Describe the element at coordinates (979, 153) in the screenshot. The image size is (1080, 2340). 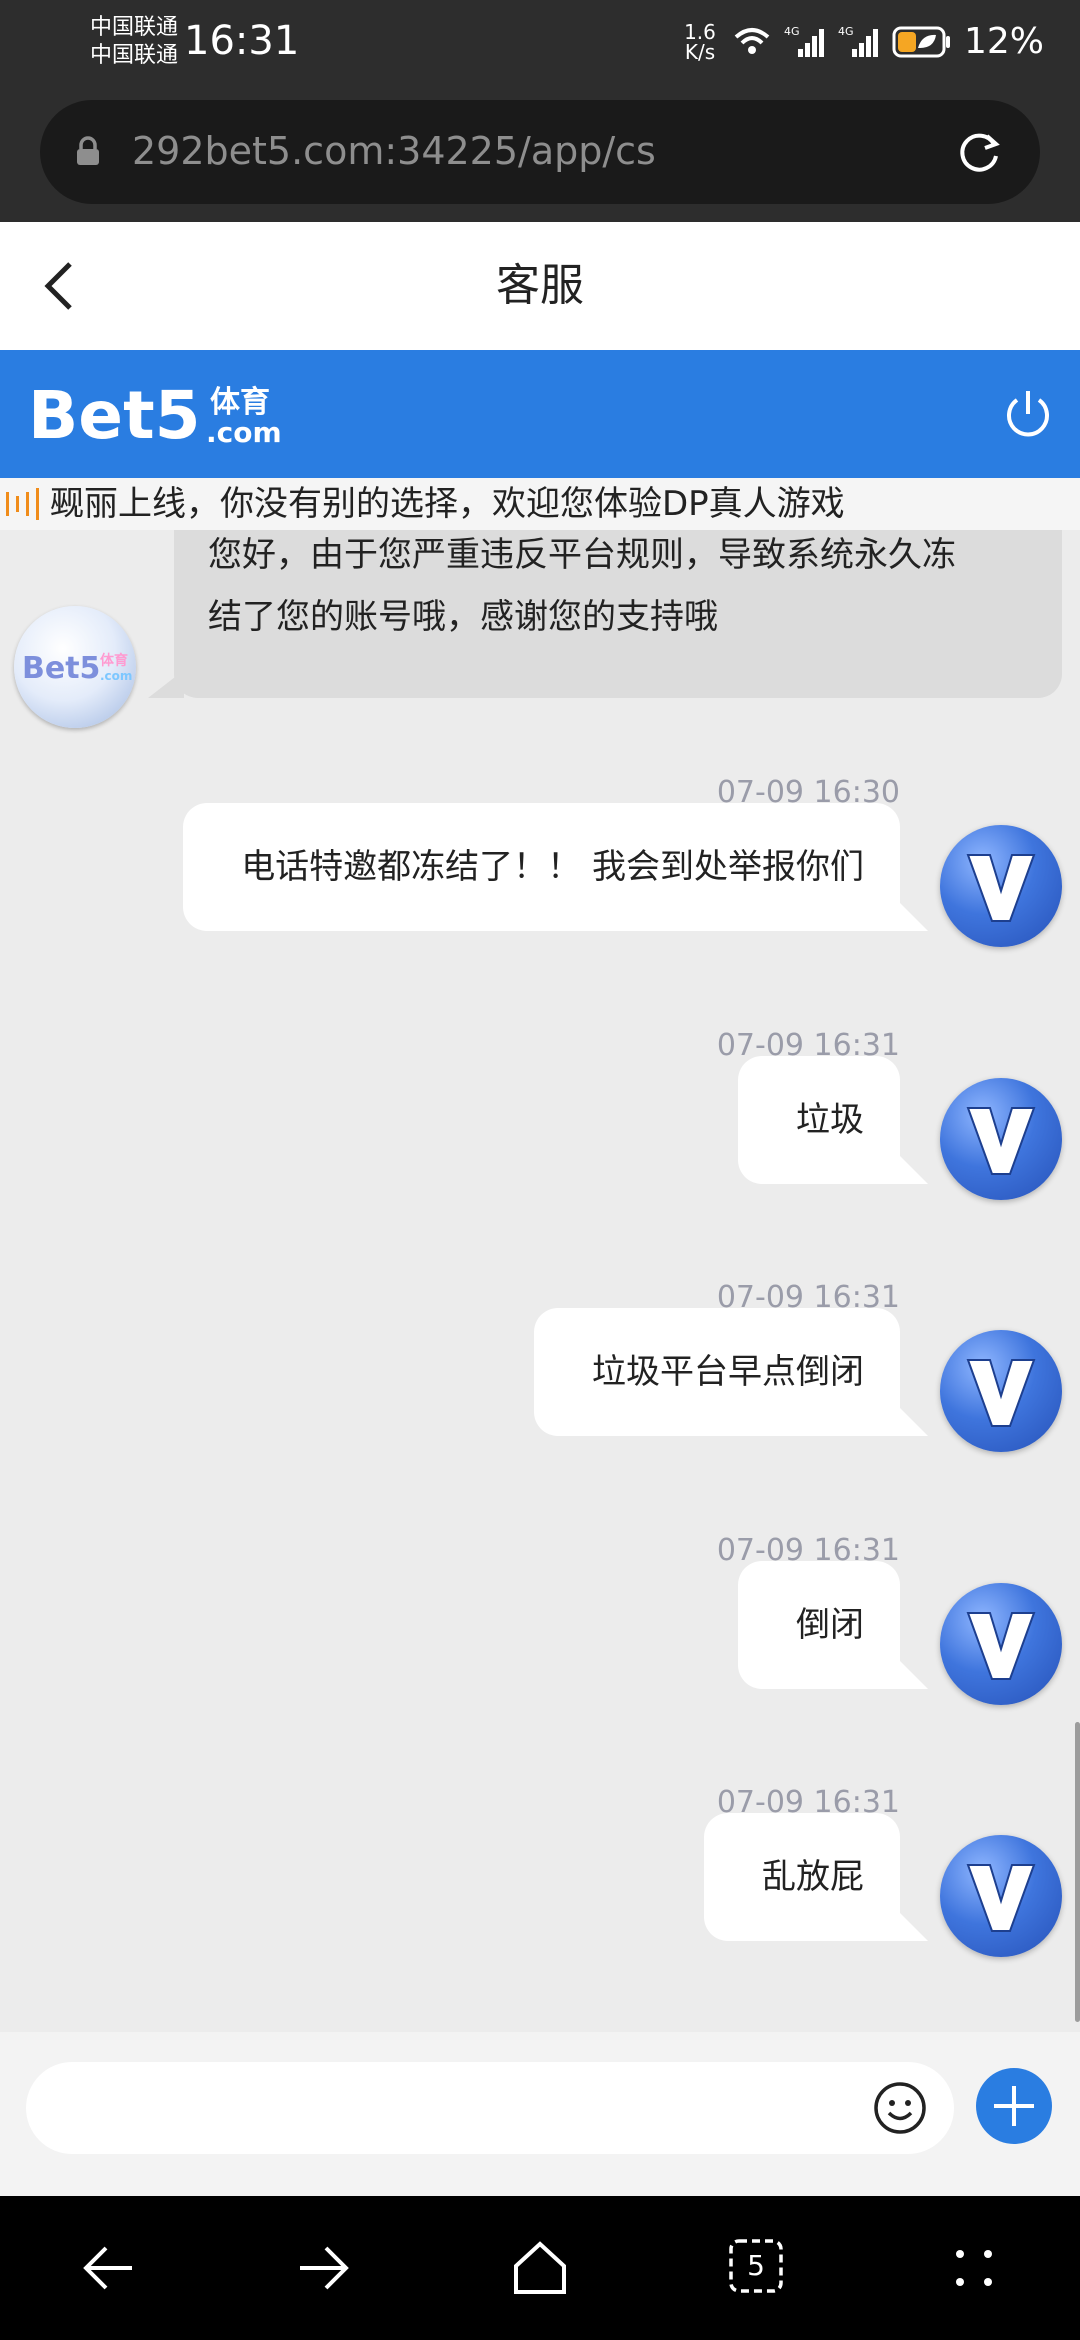
I see `reload-icon` at that location.